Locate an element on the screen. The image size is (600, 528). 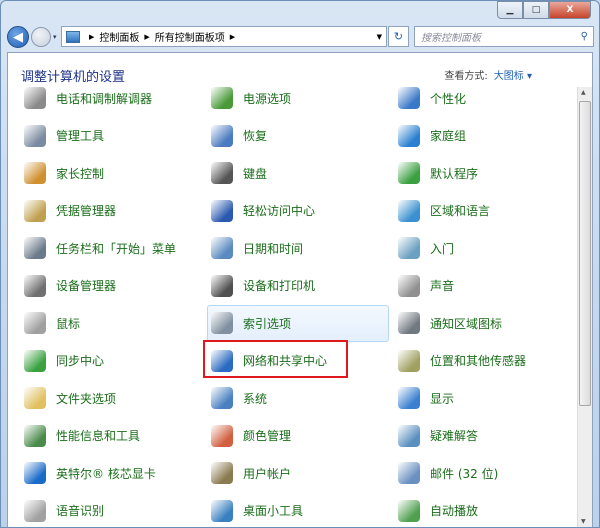
power-icon is located at coordinates (222, 98).